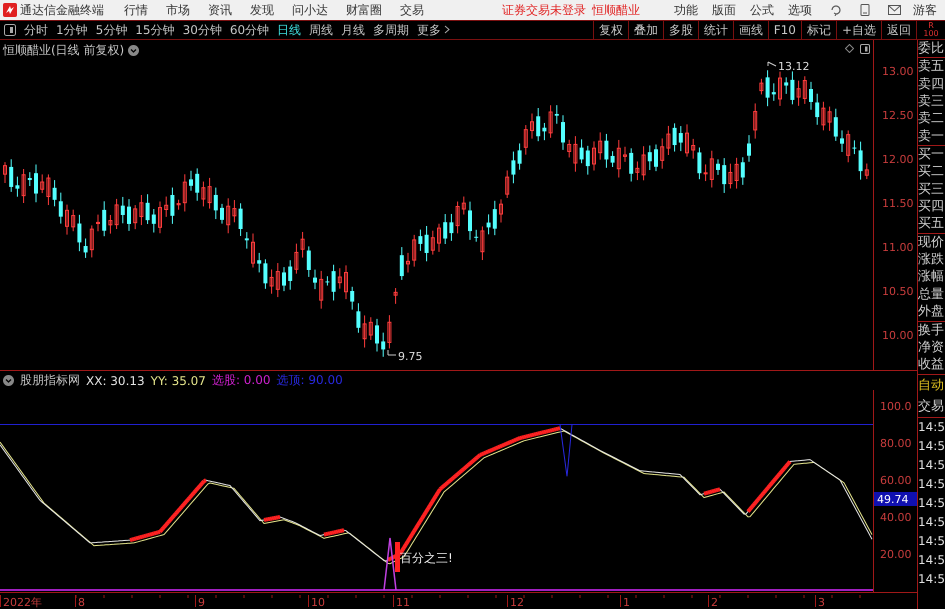 The image size is (945, 609). What do you see at coordinates (289, 30) in the screenshot?
I see `period-tab: 日线` at bounding box center [289, 30].